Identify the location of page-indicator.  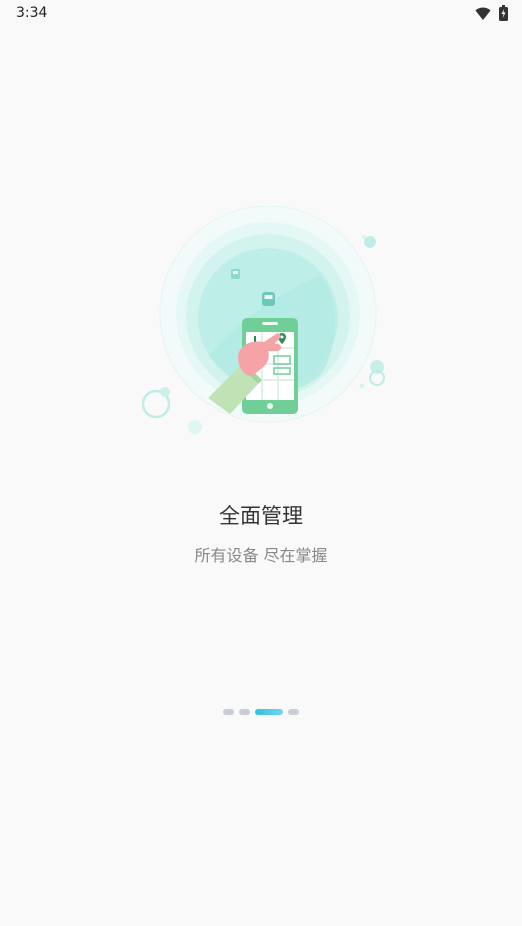
(261, 712).